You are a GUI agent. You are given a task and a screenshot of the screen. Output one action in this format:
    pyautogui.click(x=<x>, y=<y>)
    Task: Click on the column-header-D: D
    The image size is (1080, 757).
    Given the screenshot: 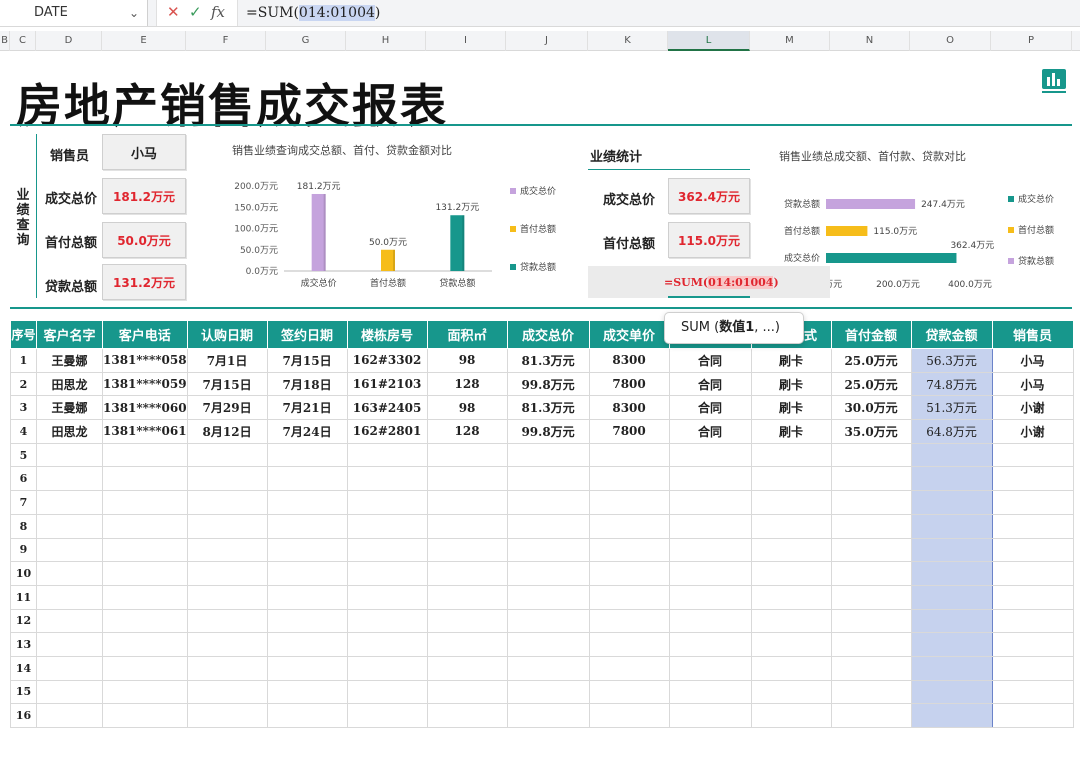 What is the action you would take?
    pyautogui.click(x=69, y=41)
    